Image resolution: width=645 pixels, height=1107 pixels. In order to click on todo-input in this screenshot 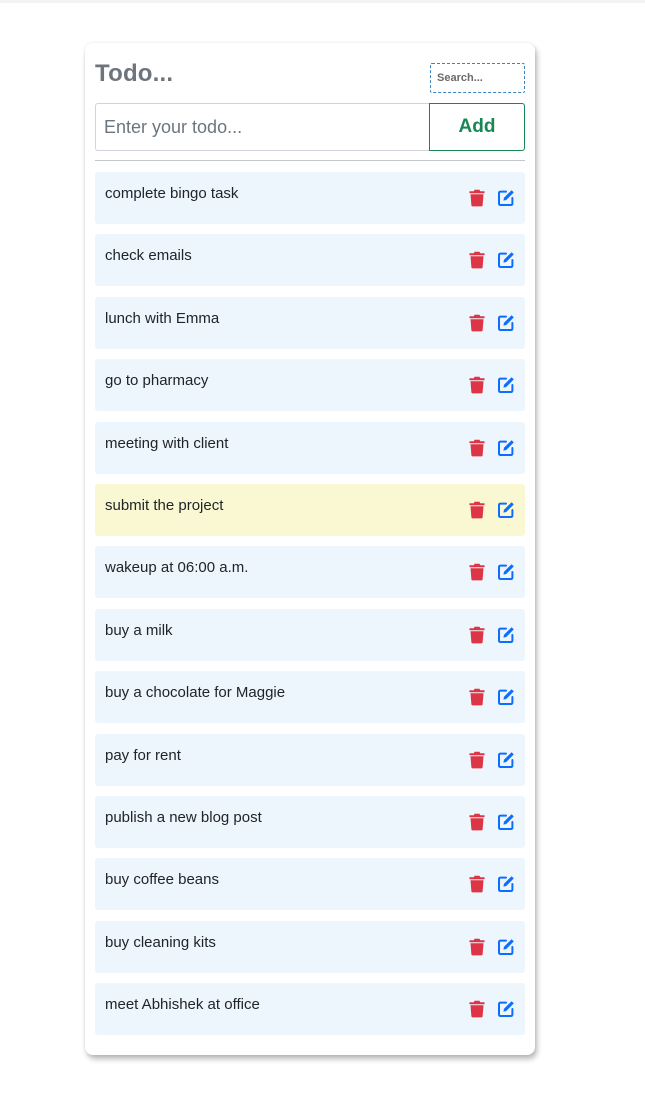, I will do `click(263, 127)`.